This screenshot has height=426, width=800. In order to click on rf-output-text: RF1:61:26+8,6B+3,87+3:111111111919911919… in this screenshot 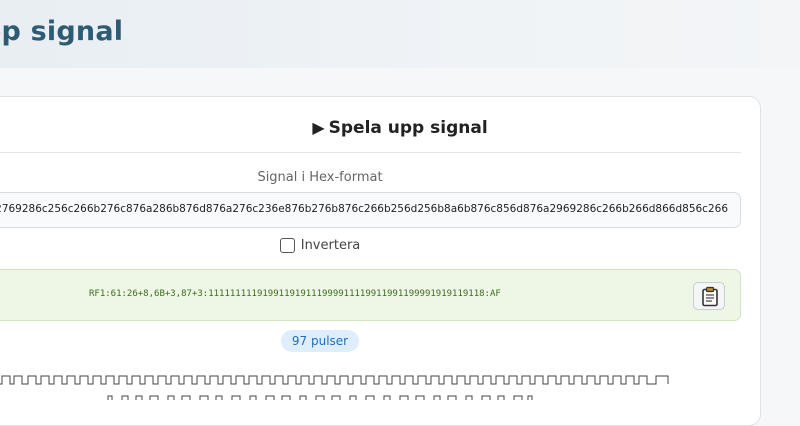, I will do `click(295, 294)`.